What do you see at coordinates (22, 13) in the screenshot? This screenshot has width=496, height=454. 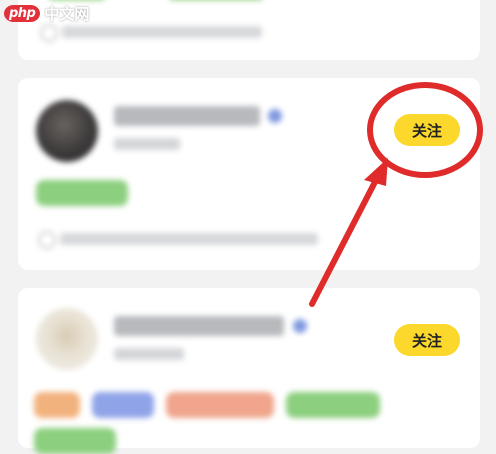 I see `watermark-badge: php` at bounding box center [22, 13].